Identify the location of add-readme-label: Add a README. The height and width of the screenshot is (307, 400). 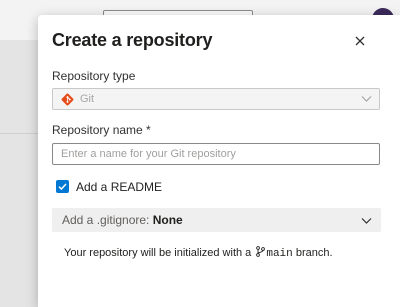
(119, 187).